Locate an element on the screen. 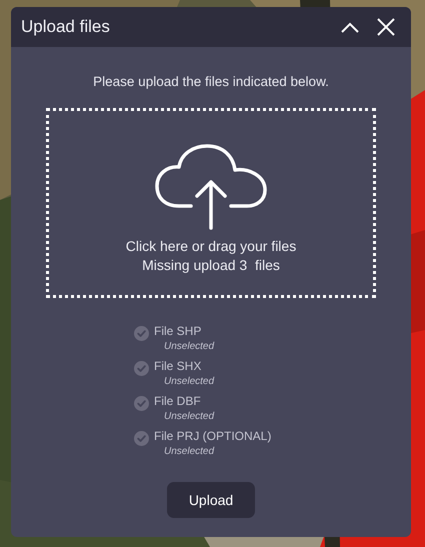 The height and width of the screenshot is (547, 425). file-name: File PRJ (OPTIONAL) is located at coordinates (213, 436).